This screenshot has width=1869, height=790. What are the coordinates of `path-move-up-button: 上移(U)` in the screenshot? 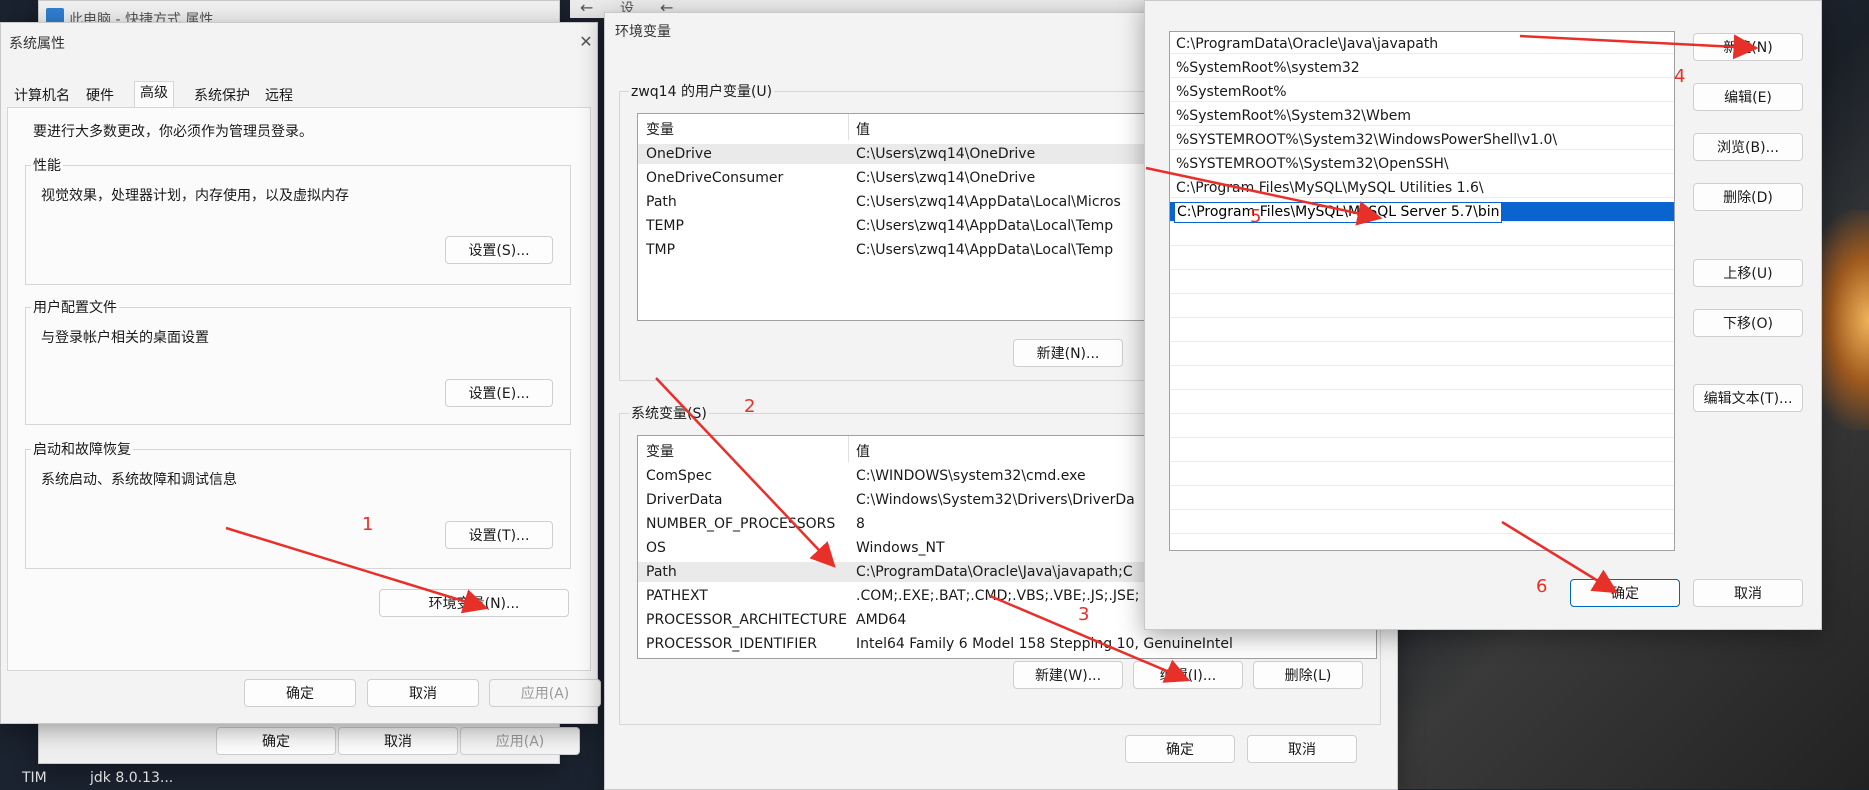 It's located at (1748, 273).